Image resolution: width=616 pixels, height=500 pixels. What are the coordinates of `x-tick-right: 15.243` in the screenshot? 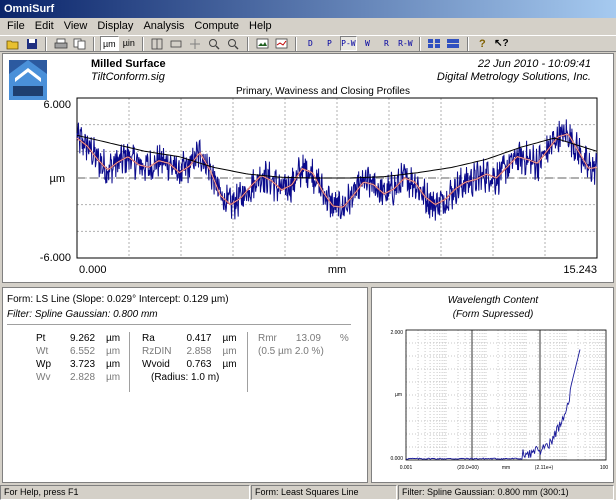 It's located at (580, 270).